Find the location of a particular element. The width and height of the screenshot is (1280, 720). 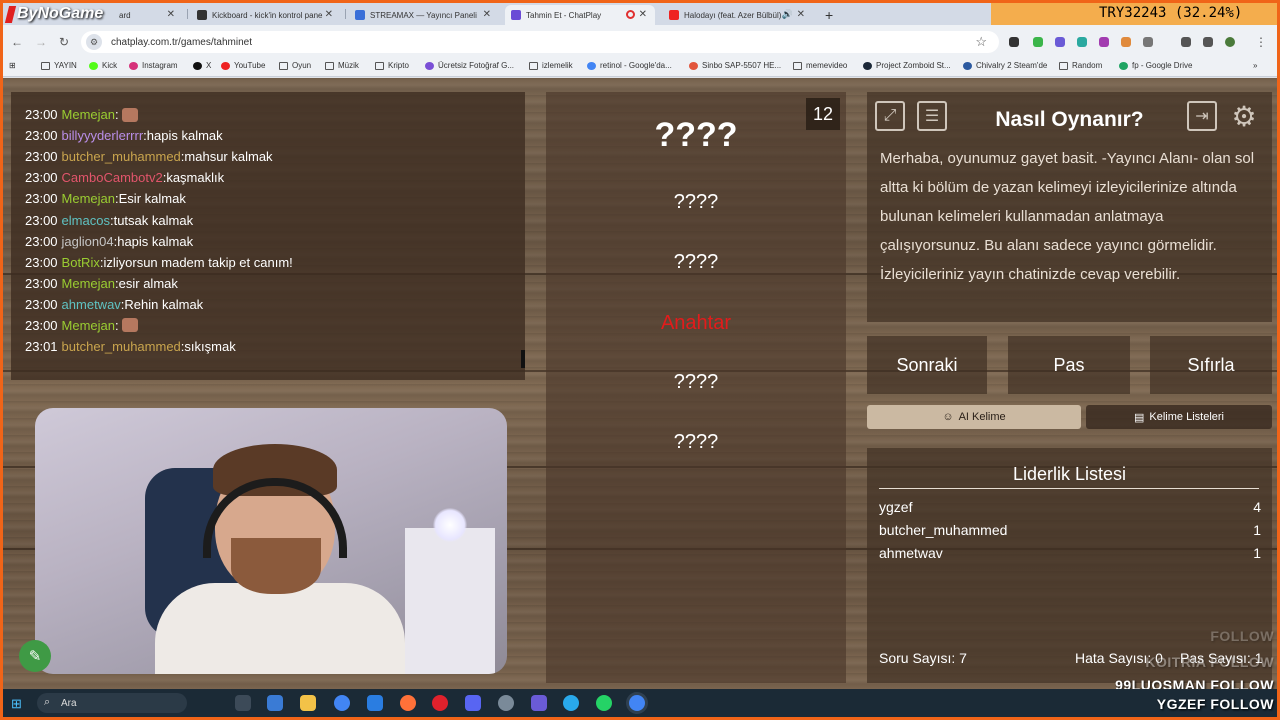

chat-time: 23:01 is located at coordinates (41, 347).